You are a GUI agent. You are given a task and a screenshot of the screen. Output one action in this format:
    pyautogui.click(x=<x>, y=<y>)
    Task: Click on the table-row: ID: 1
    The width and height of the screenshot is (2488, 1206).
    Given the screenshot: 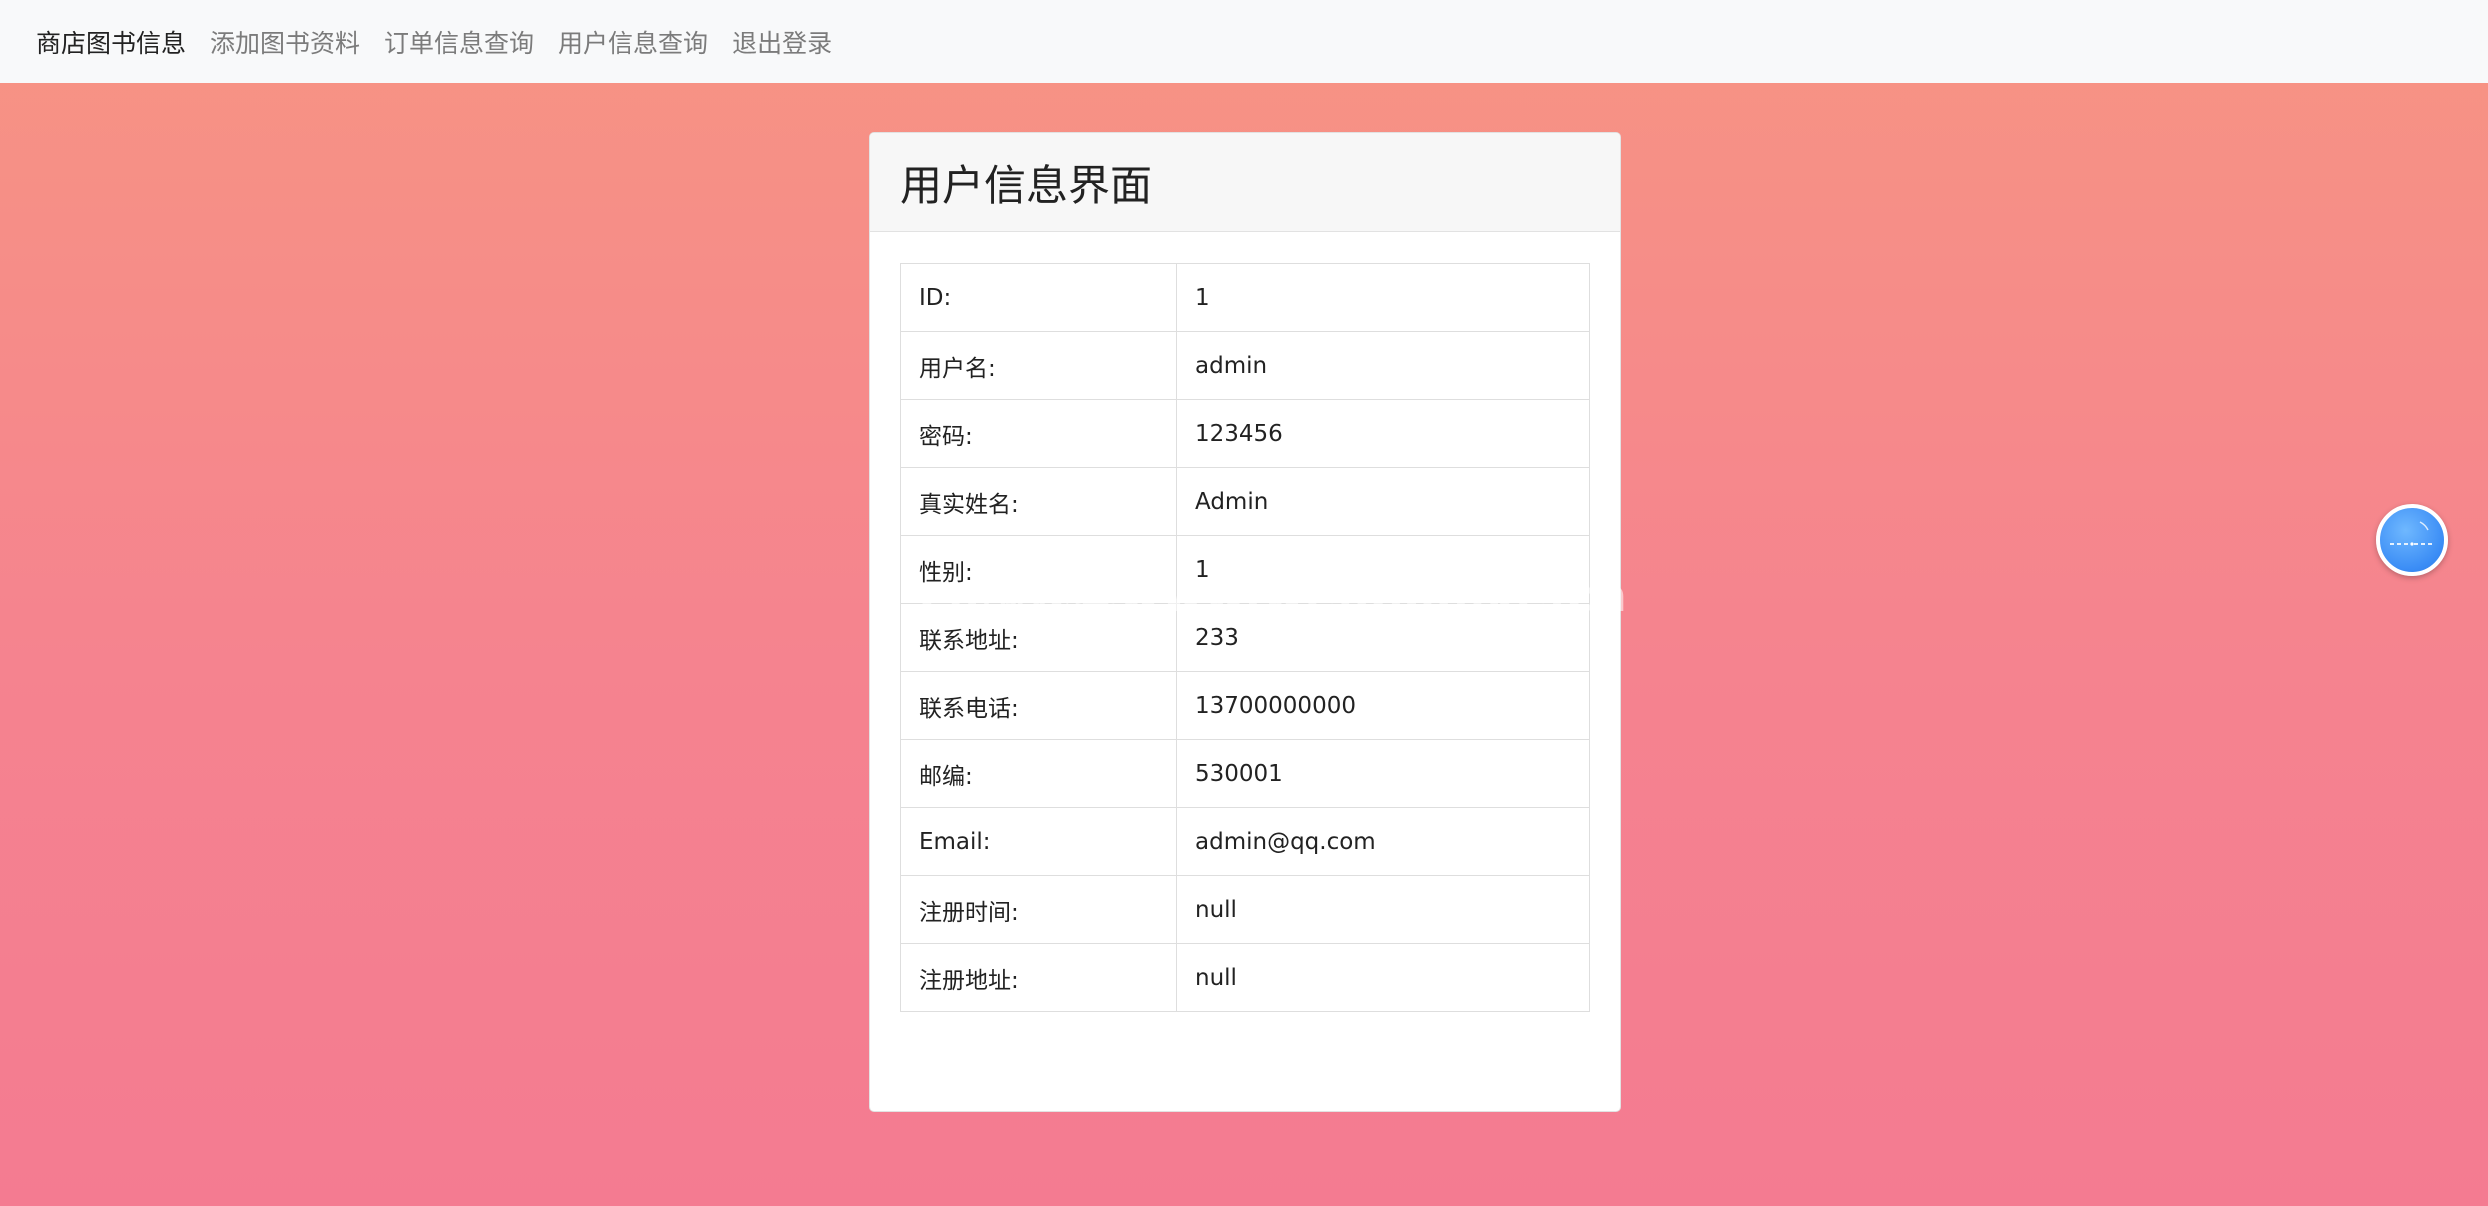 What is the action you would take?
    pyautogui.click(x=1245, y=297)
    